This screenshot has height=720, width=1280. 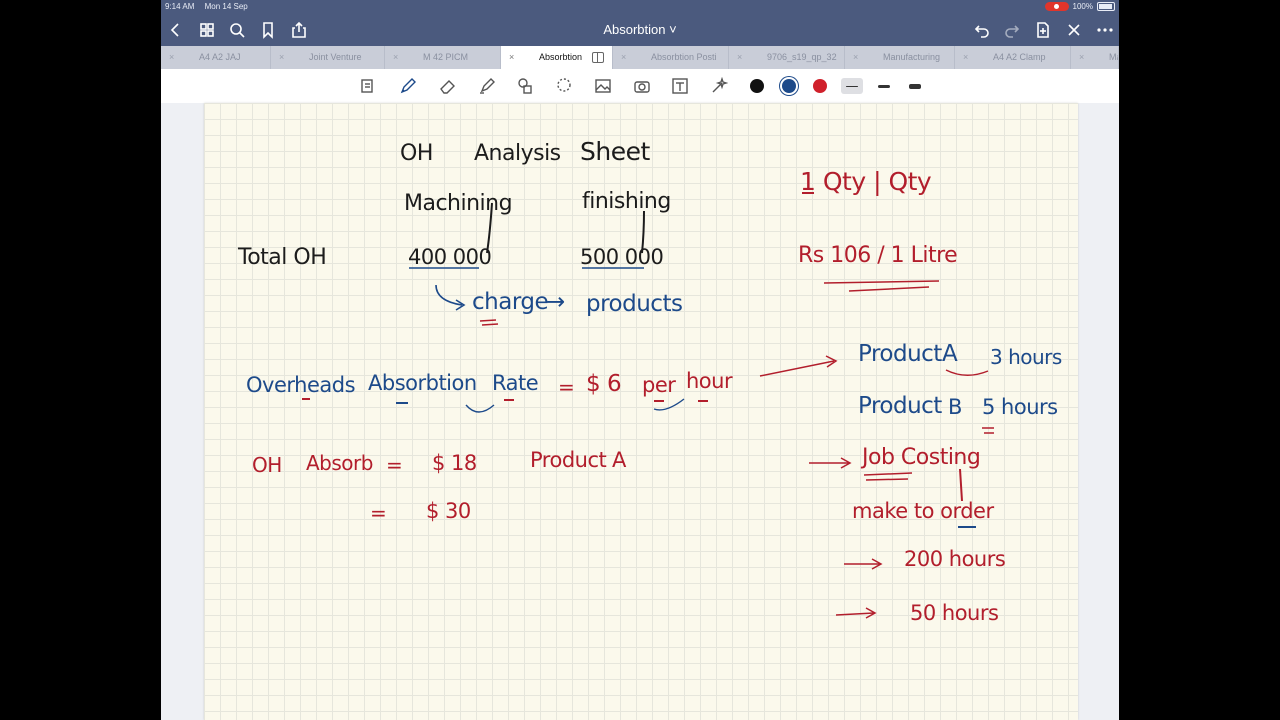 I want to click on column-finishing: finishing, so click(x=626, y=201).